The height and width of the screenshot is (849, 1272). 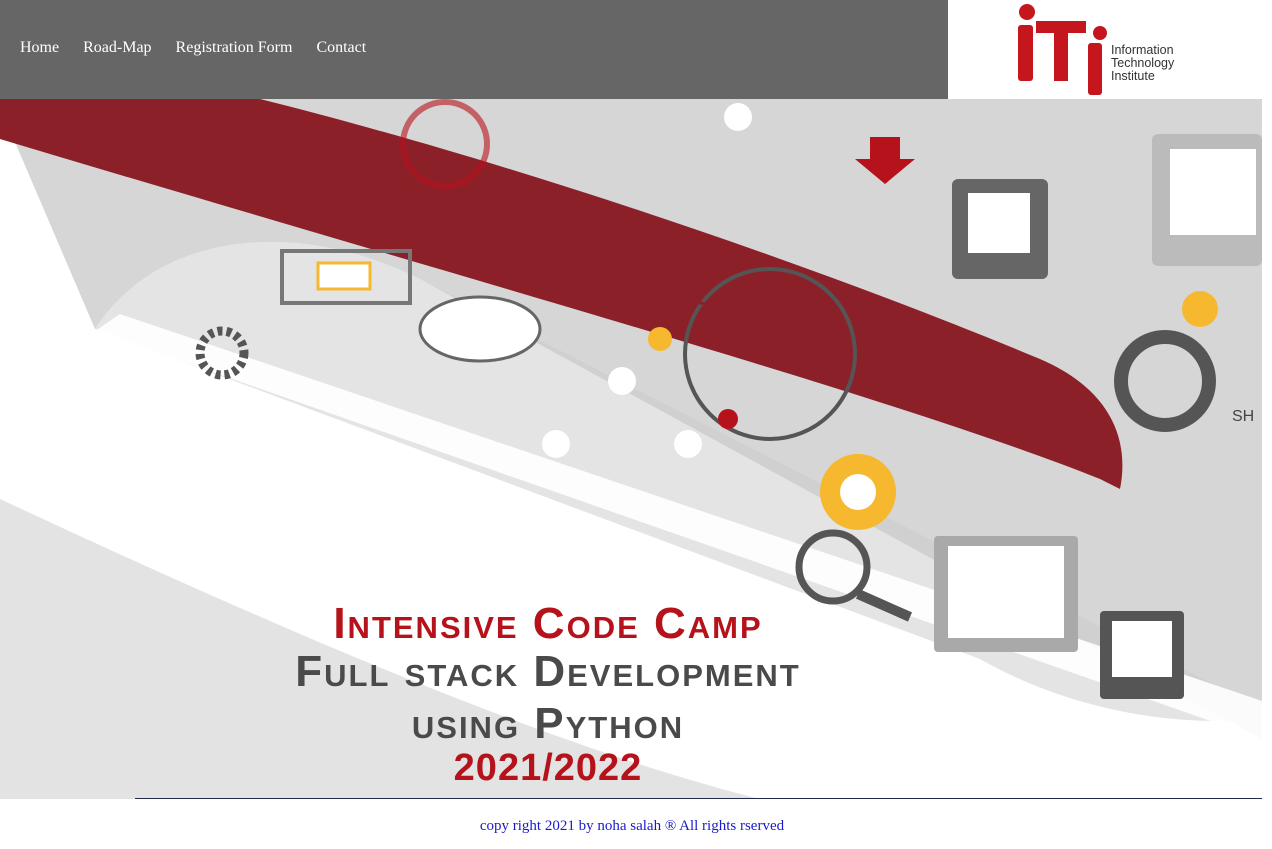 I want to click on banner-title-line1: Intensive Code Camp, so click(x=548, y=623).